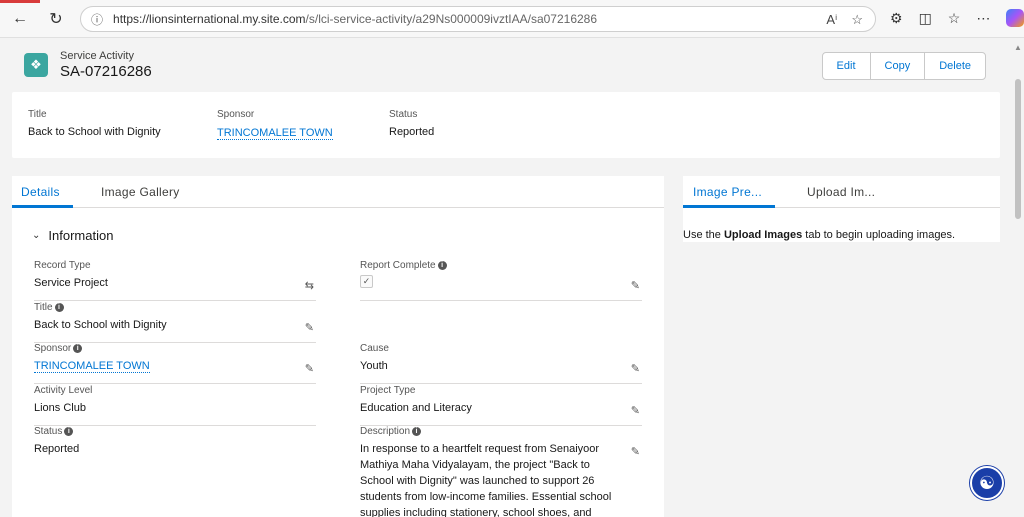  I want to click on details-tabs: Details Image Gallery, so click(338, 192).